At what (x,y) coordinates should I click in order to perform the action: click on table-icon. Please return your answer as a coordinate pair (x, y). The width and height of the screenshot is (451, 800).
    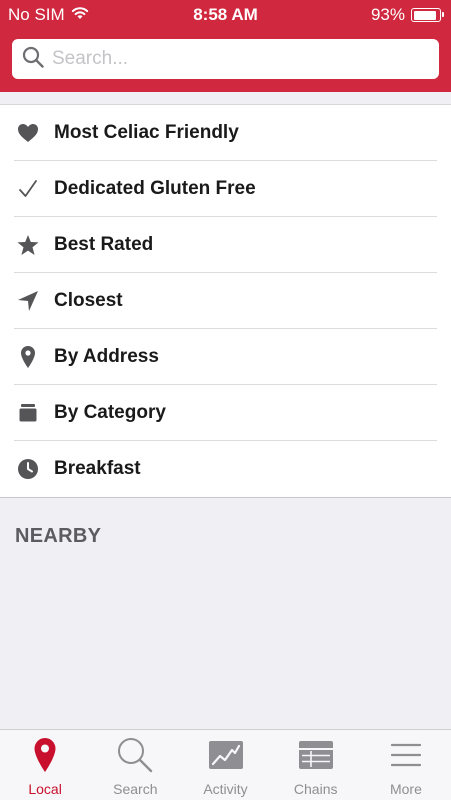
    Looking at the image, I should click on (316, 755).